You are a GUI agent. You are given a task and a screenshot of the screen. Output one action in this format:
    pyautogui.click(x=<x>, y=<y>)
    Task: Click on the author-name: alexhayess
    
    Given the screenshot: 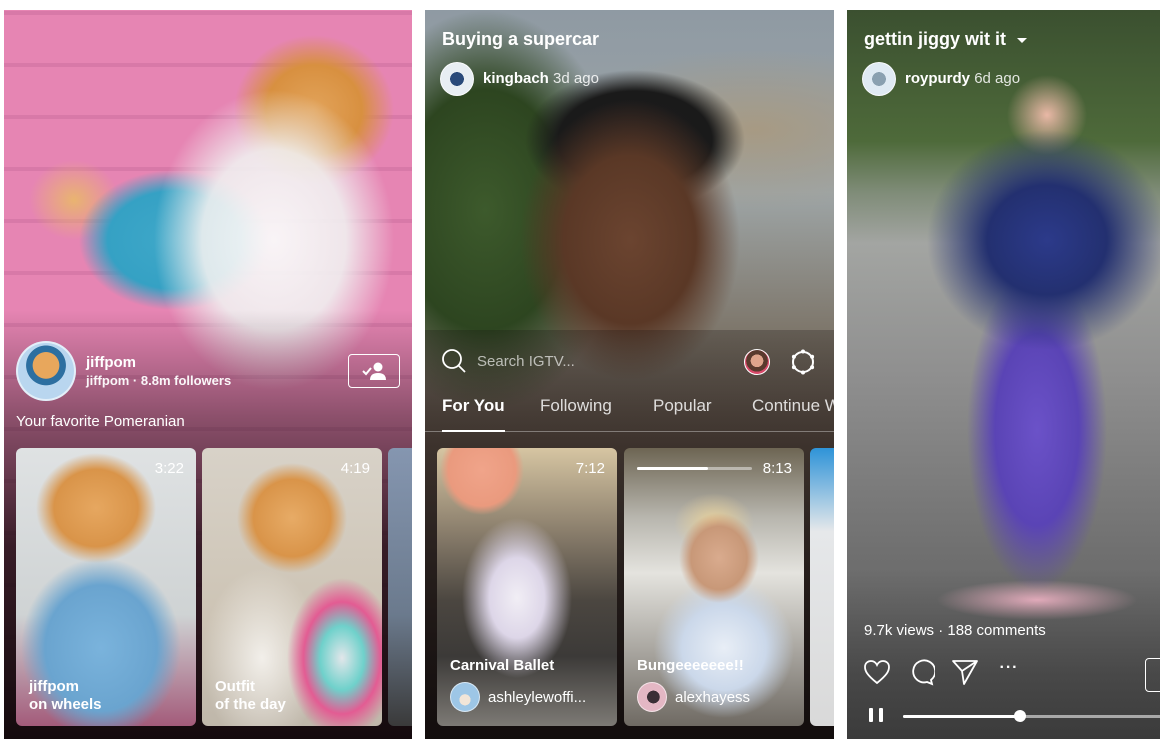 What is the action you would take?
    pyautogui.click(x=713, y=697)
    